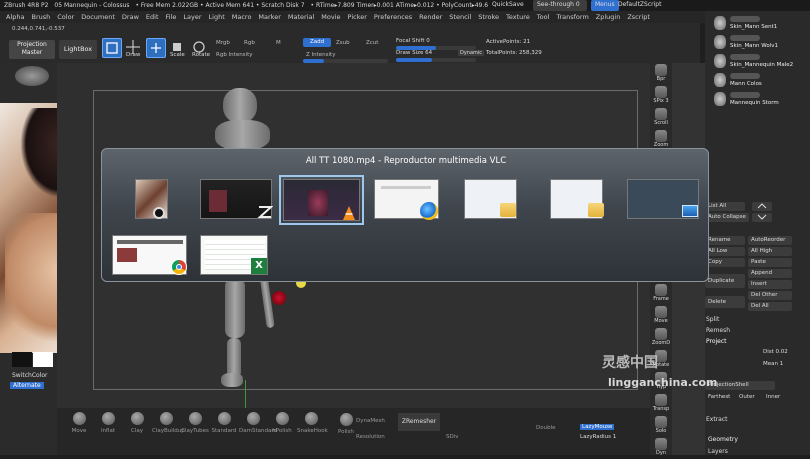  What do you see at coordinates (661, 118) in the screenshot?
I see `dock-button: Scroll` at bounding box center [661, 118].